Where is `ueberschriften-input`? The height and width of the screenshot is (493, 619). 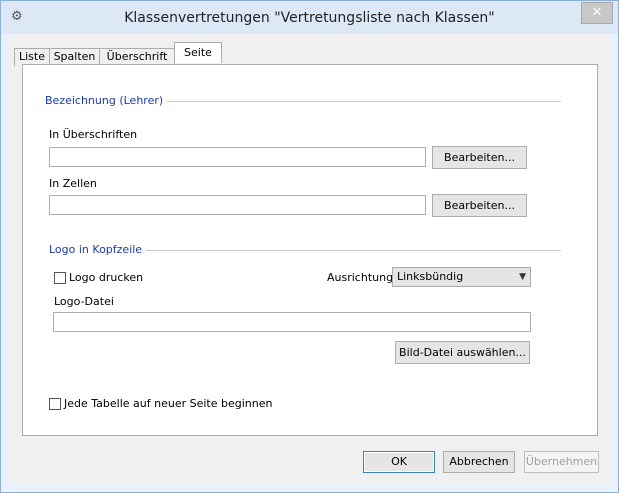 ueberschriften-input is located at coordinates (237, 157).